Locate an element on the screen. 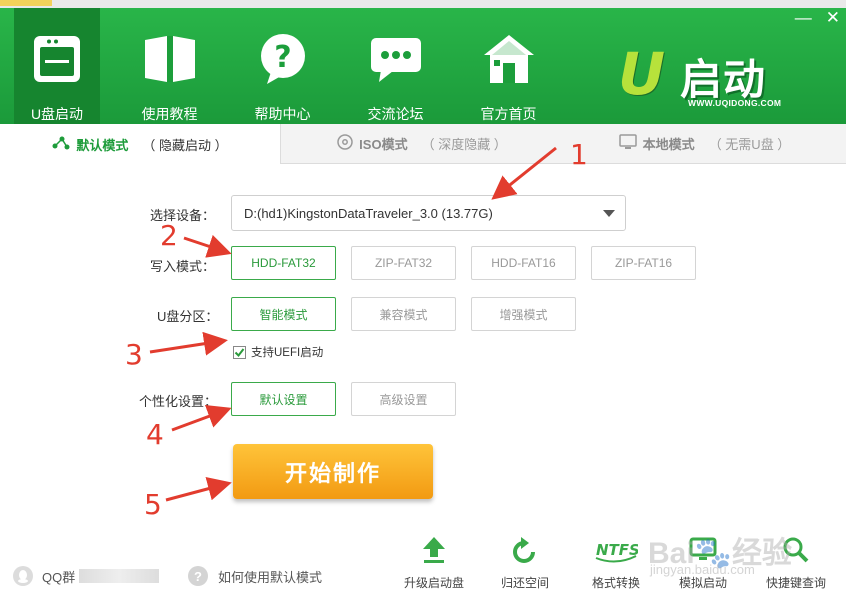 This screenshot has height=604, width=846. qq-group: QQ群 is located at coordinates (86, 576).